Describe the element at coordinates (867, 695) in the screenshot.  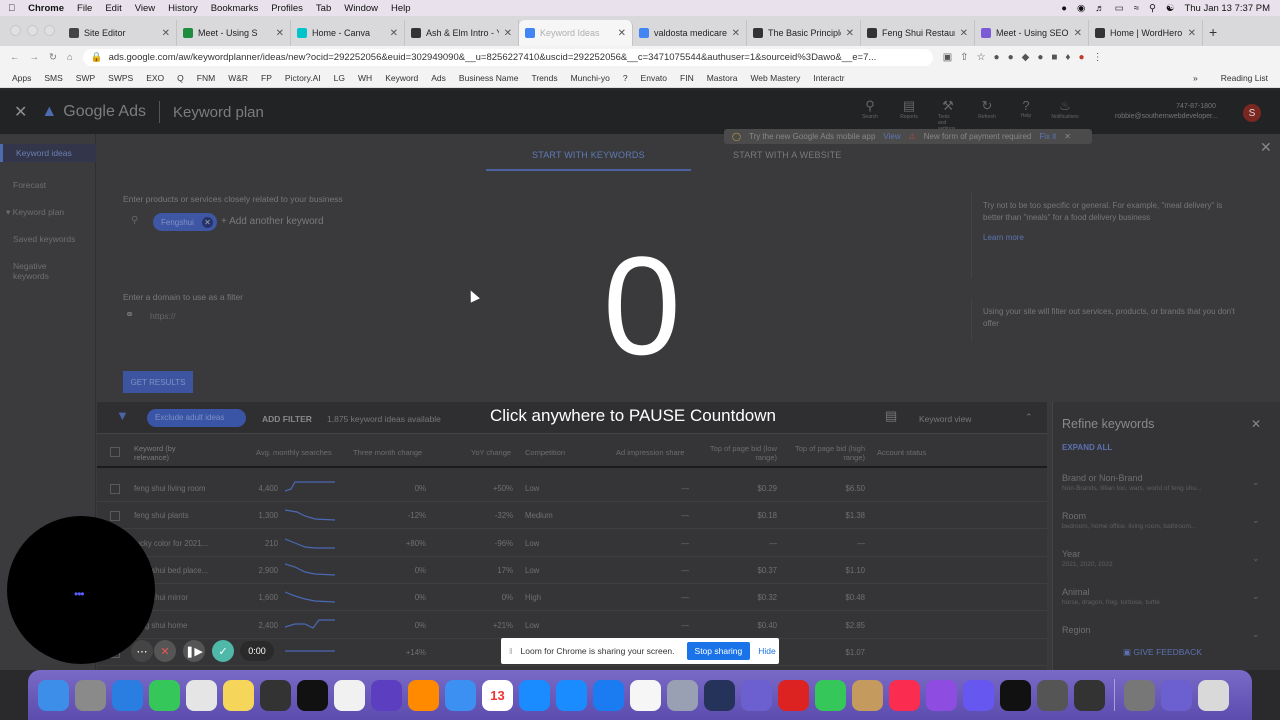
I see `dock-contacts-icon` at that location.